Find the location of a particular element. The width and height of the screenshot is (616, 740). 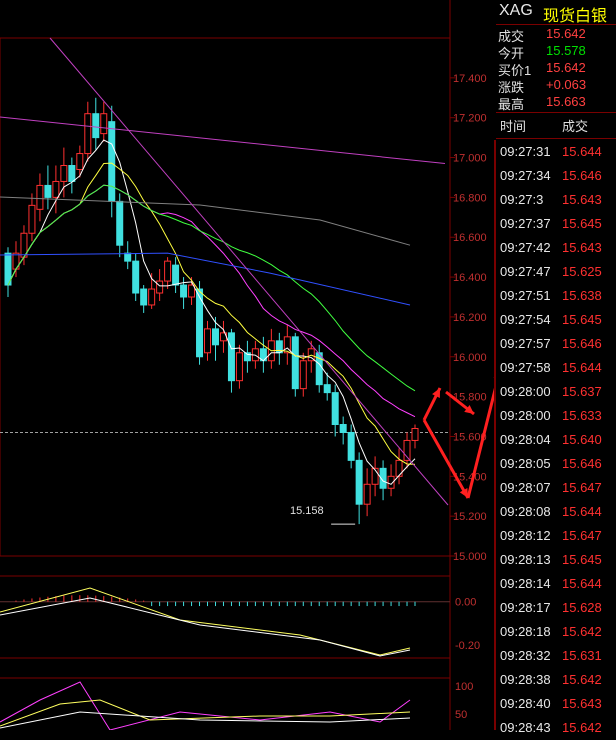

macd-tick-label: 0.00 is located at coordinates (465, 603).